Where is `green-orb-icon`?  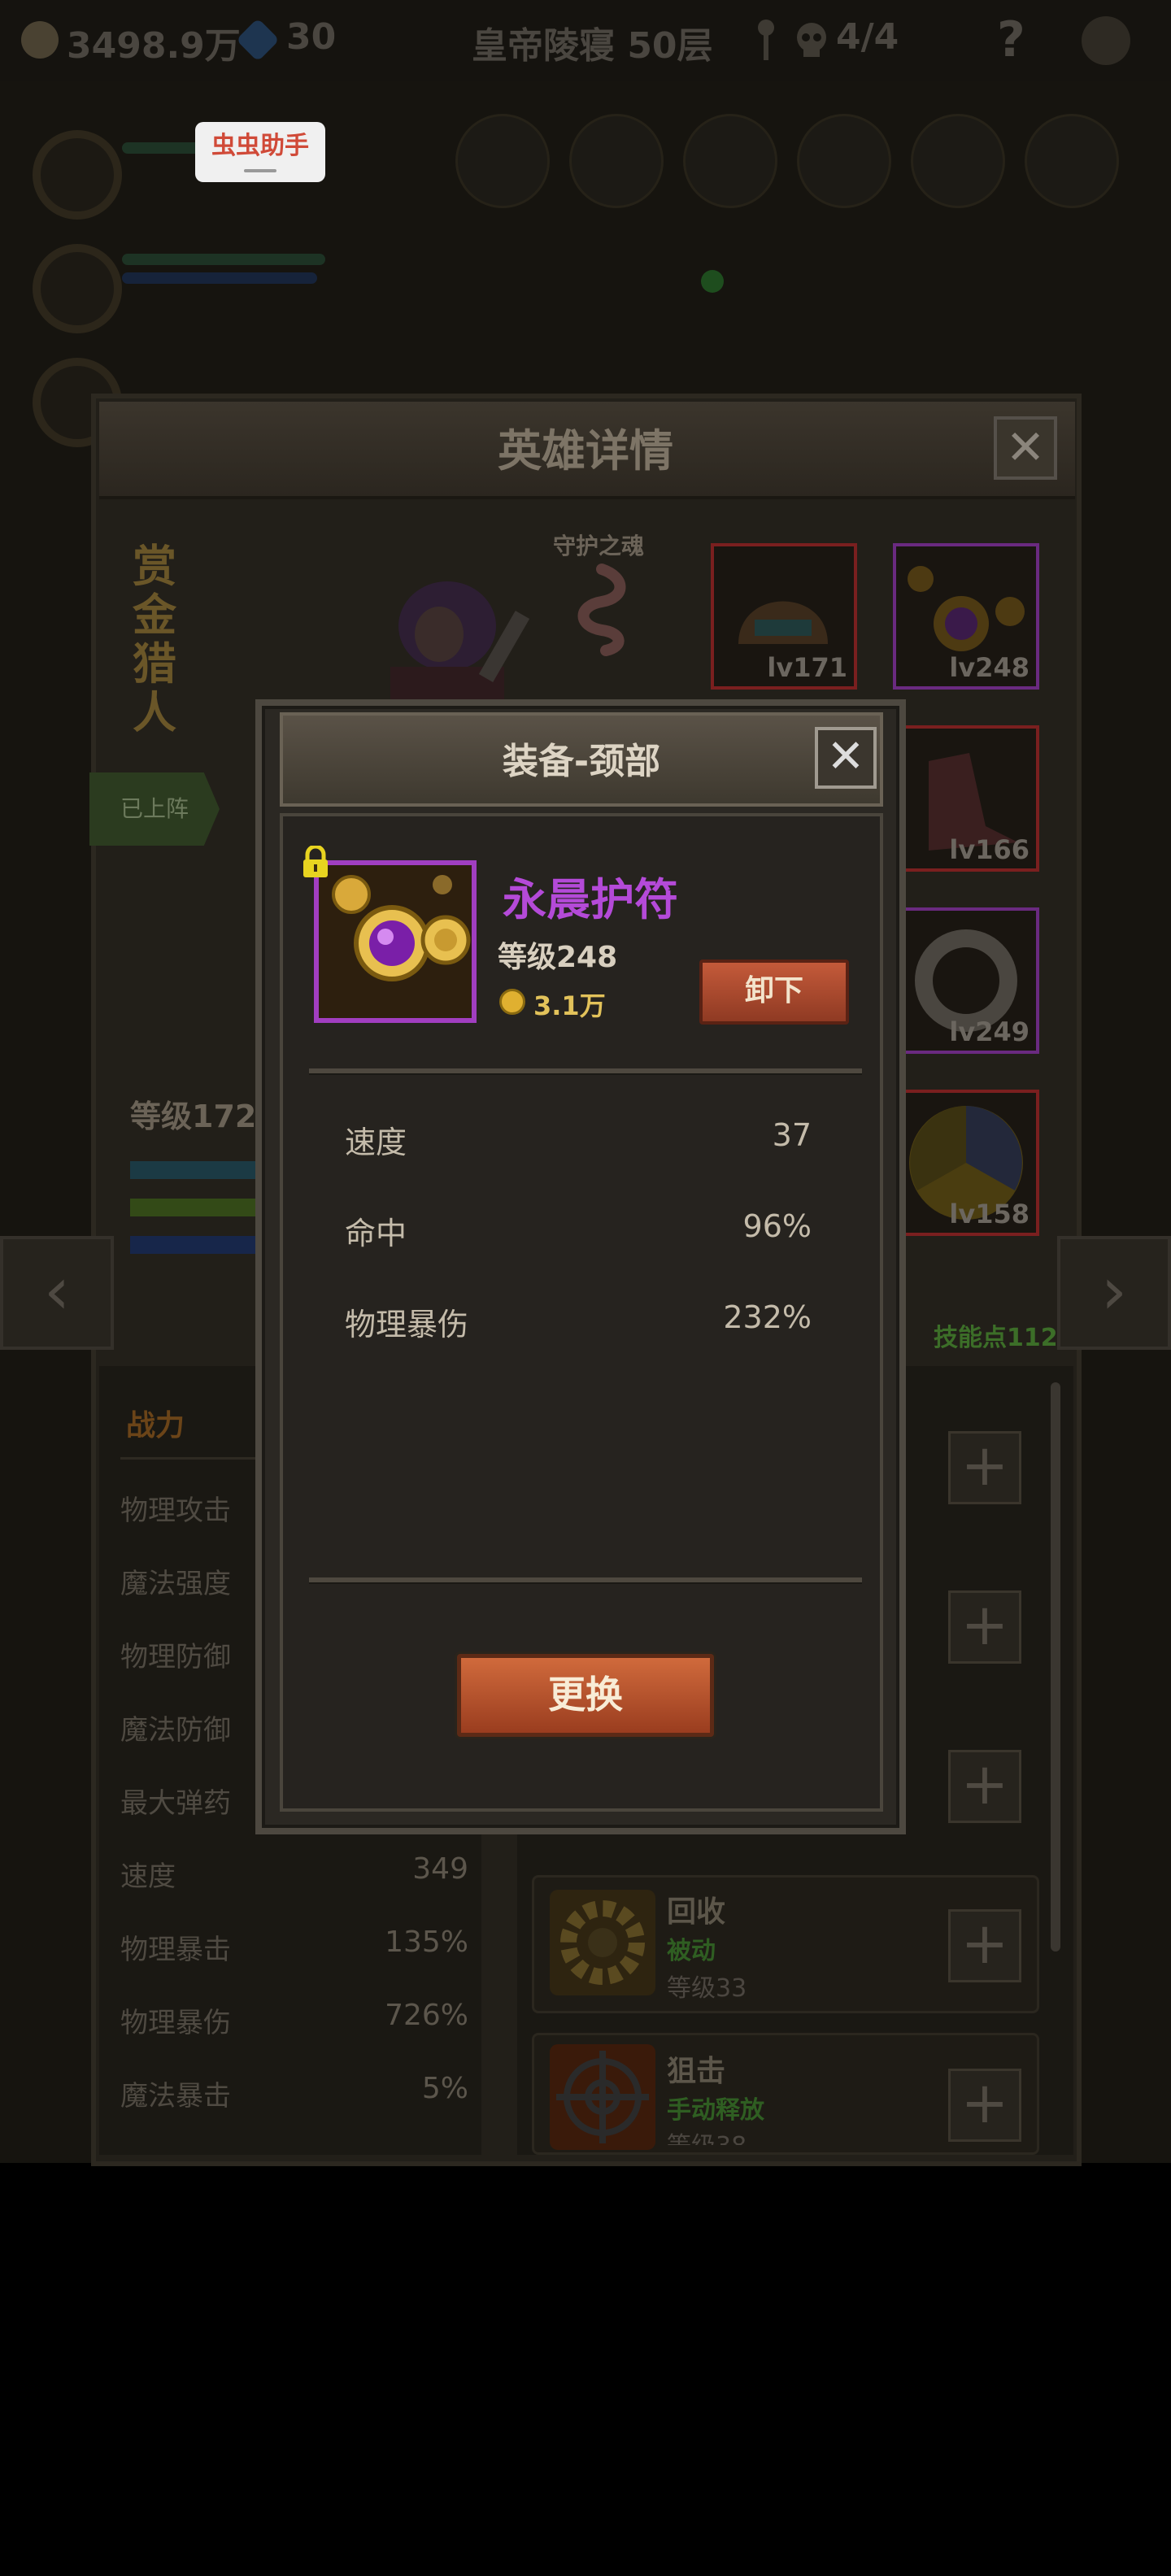 green-orb-icon is located at coordinates (712, 282).